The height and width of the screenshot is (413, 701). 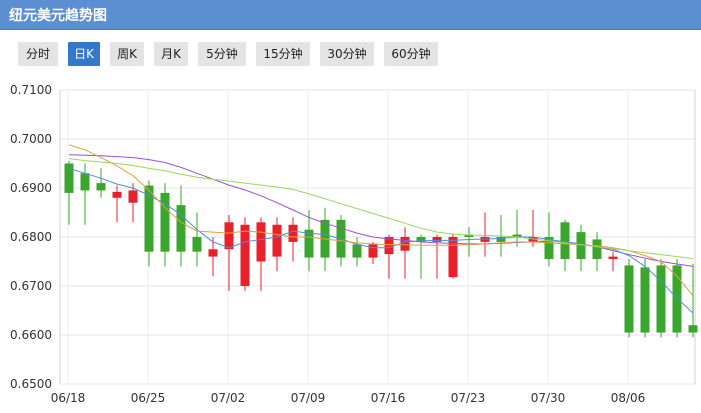 I want to click on tab-15min: 15分钟, so click(x=283, y=54).